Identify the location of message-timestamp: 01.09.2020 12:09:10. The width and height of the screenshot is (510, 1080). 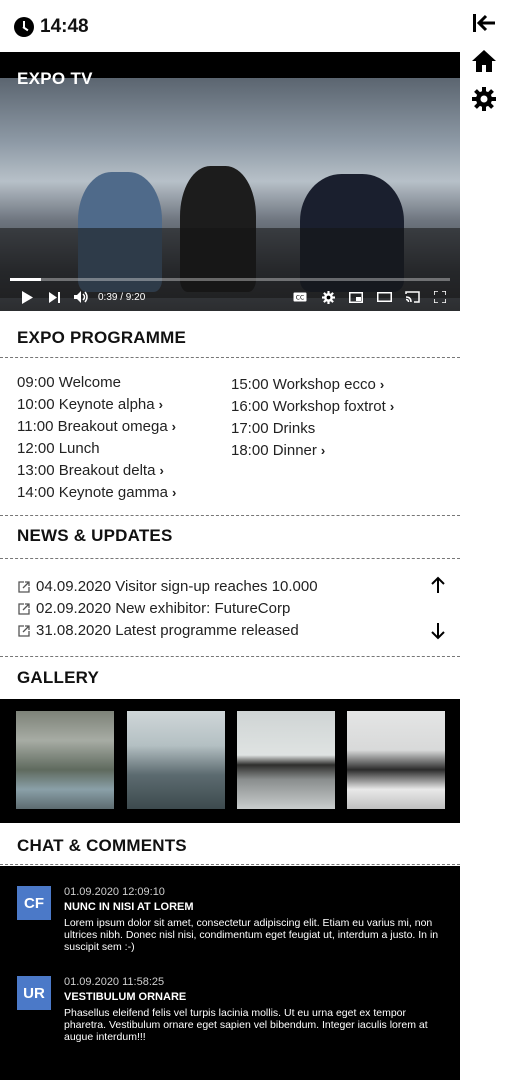
(114, 892).